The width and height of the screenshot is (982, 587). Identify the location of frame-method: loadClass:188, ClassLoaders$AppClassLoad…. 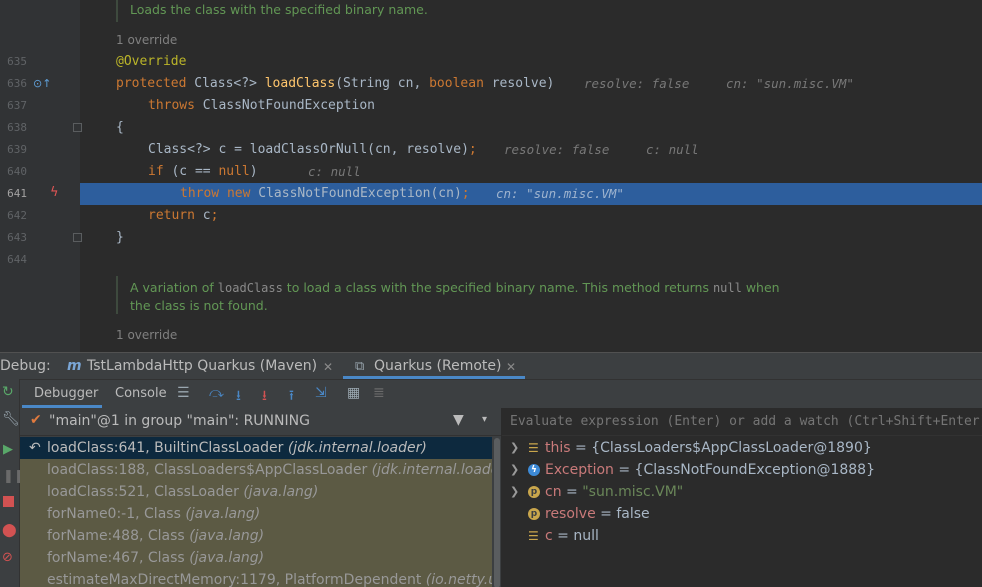
(207, 470).